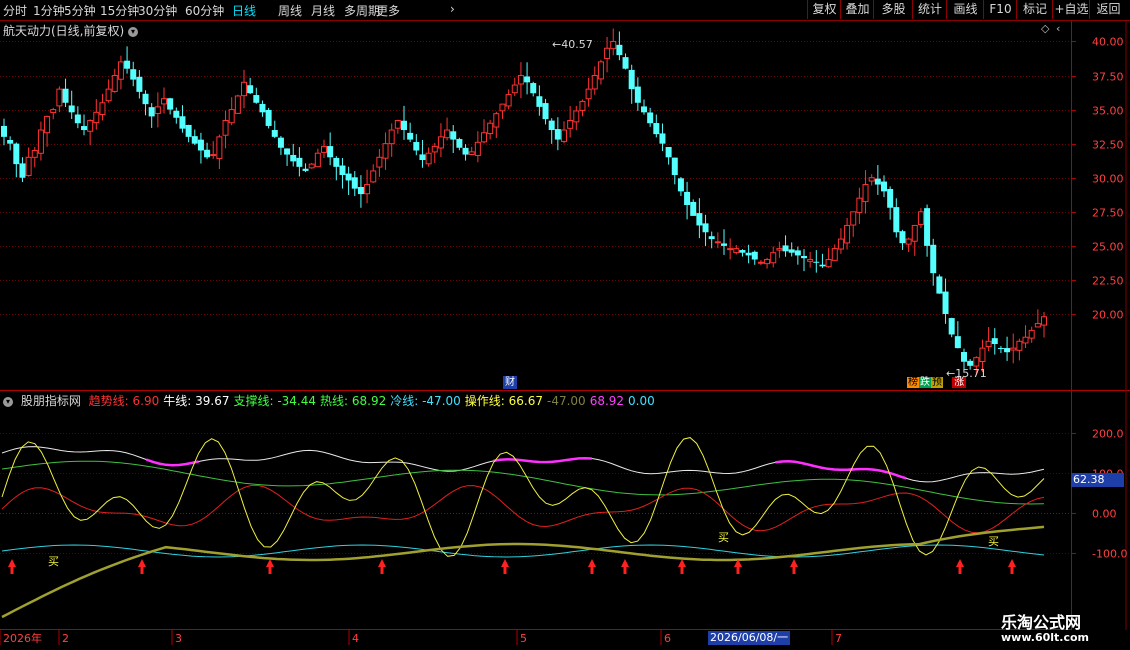  I want to click on event-tag-bang: 榜, so click(913, 382).